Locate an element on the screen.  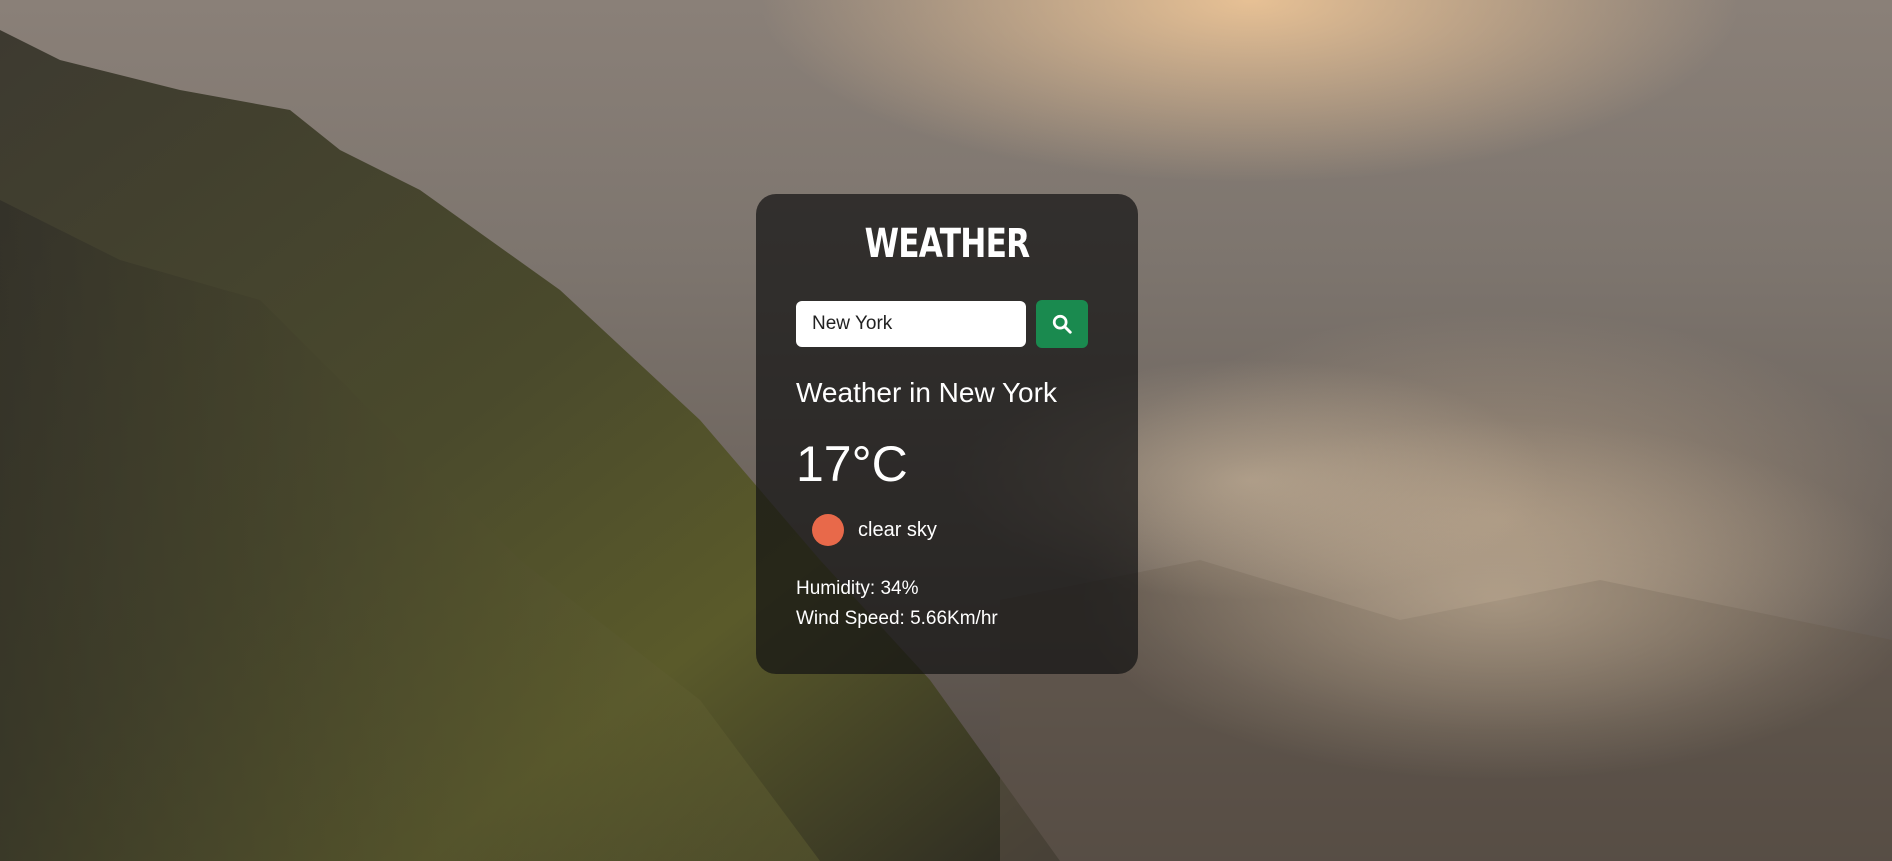
clear-sky-icon is located at coordinates (828, 530).